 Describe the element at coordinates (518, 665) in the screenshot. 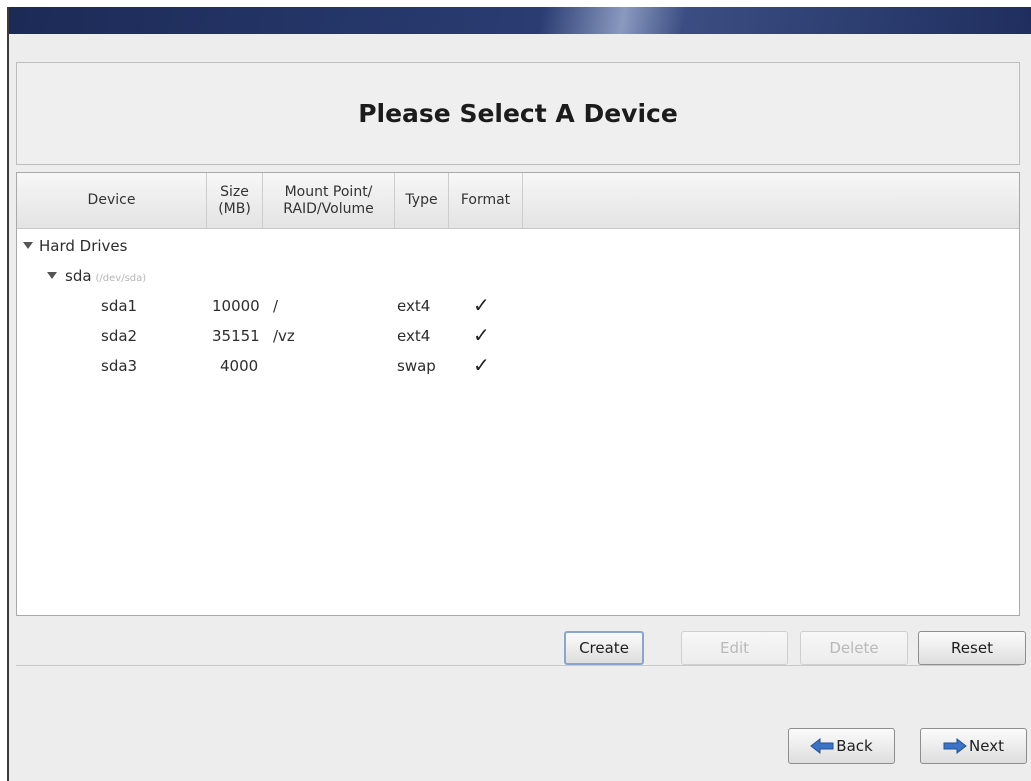

I see `divider` at that location.